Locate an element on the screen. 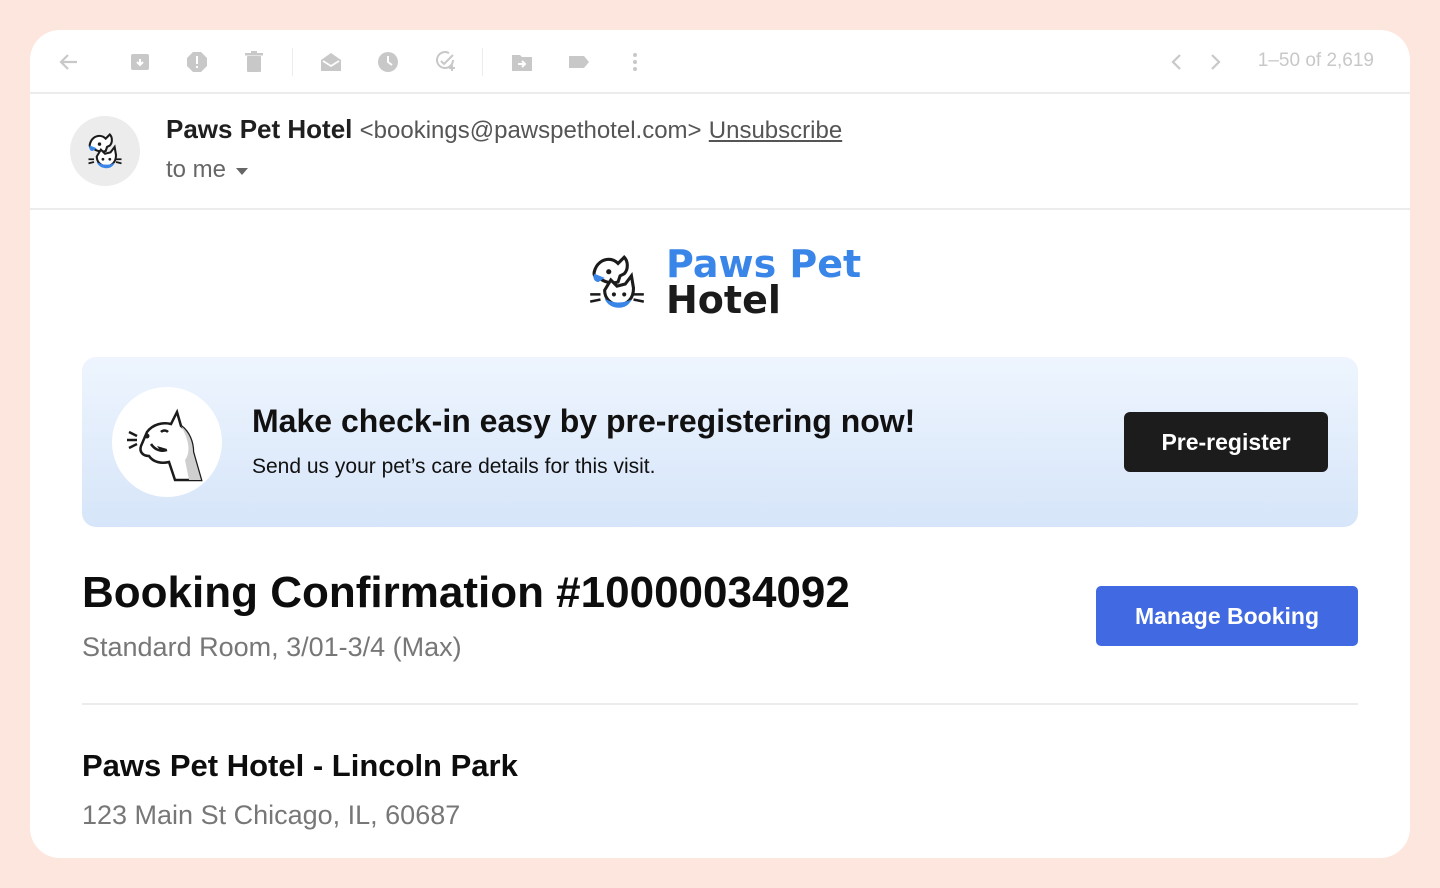 Image resolution: width=1440 pixels, height=888 pixels. trash-icon is located at coordinates (254, 62).